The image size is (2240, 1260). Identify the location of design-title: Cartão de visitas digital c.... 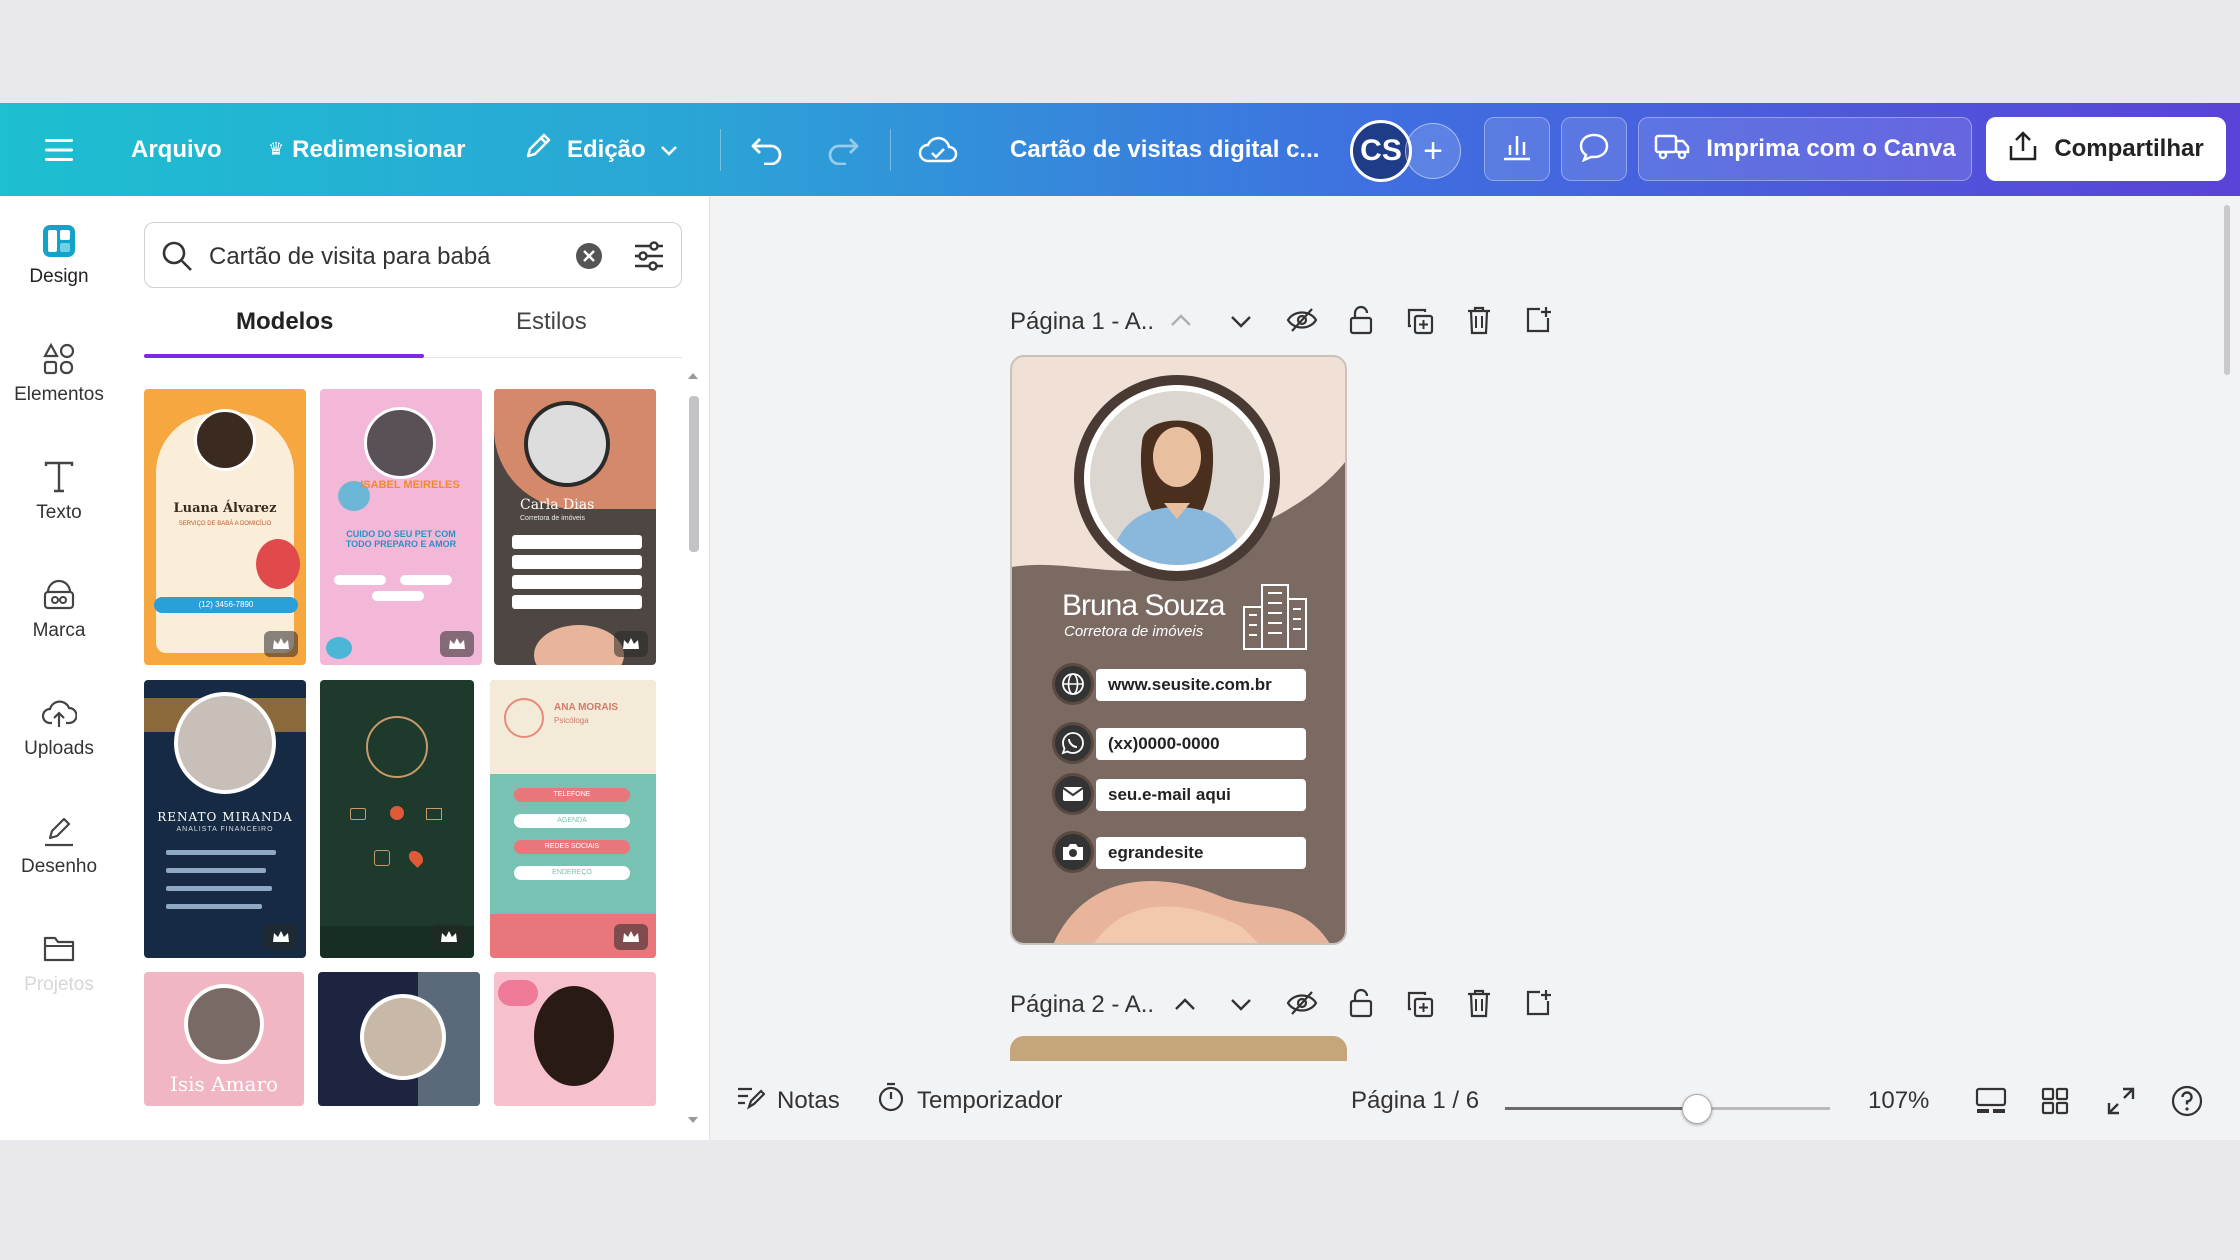
(1164, 149).